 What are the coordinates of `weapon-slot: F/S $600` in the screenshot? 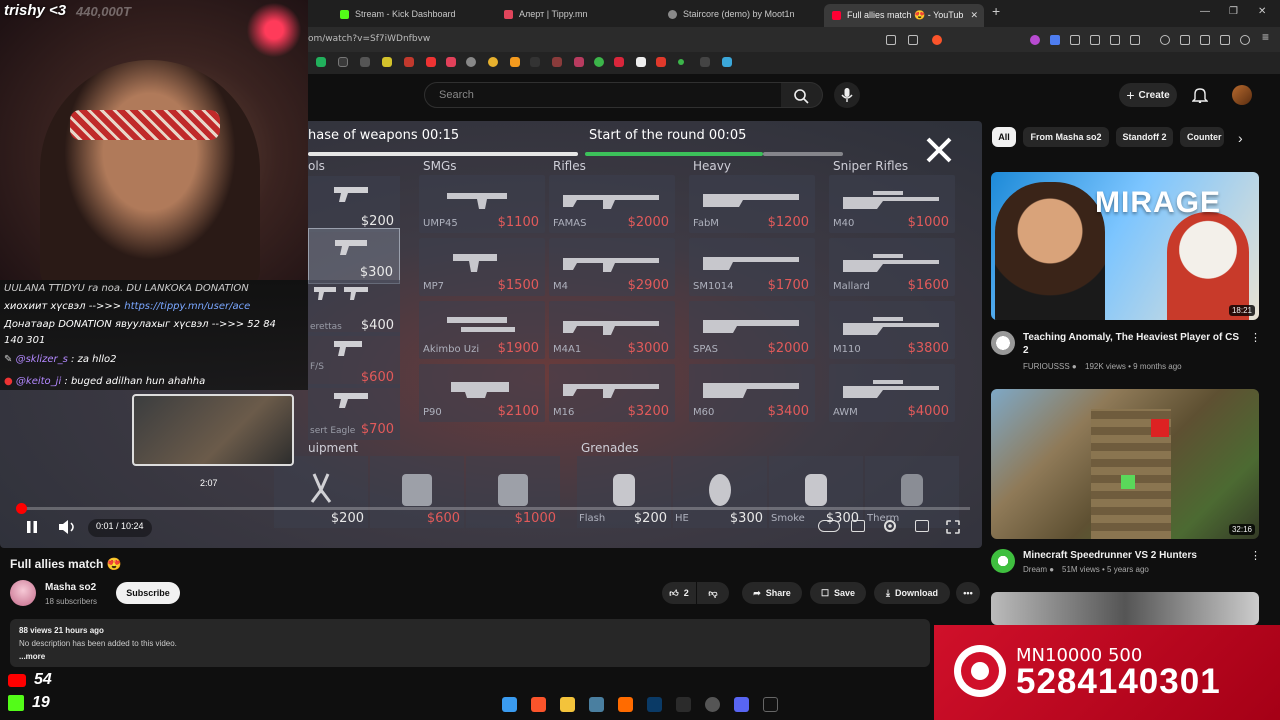 It's located at (354, 360).